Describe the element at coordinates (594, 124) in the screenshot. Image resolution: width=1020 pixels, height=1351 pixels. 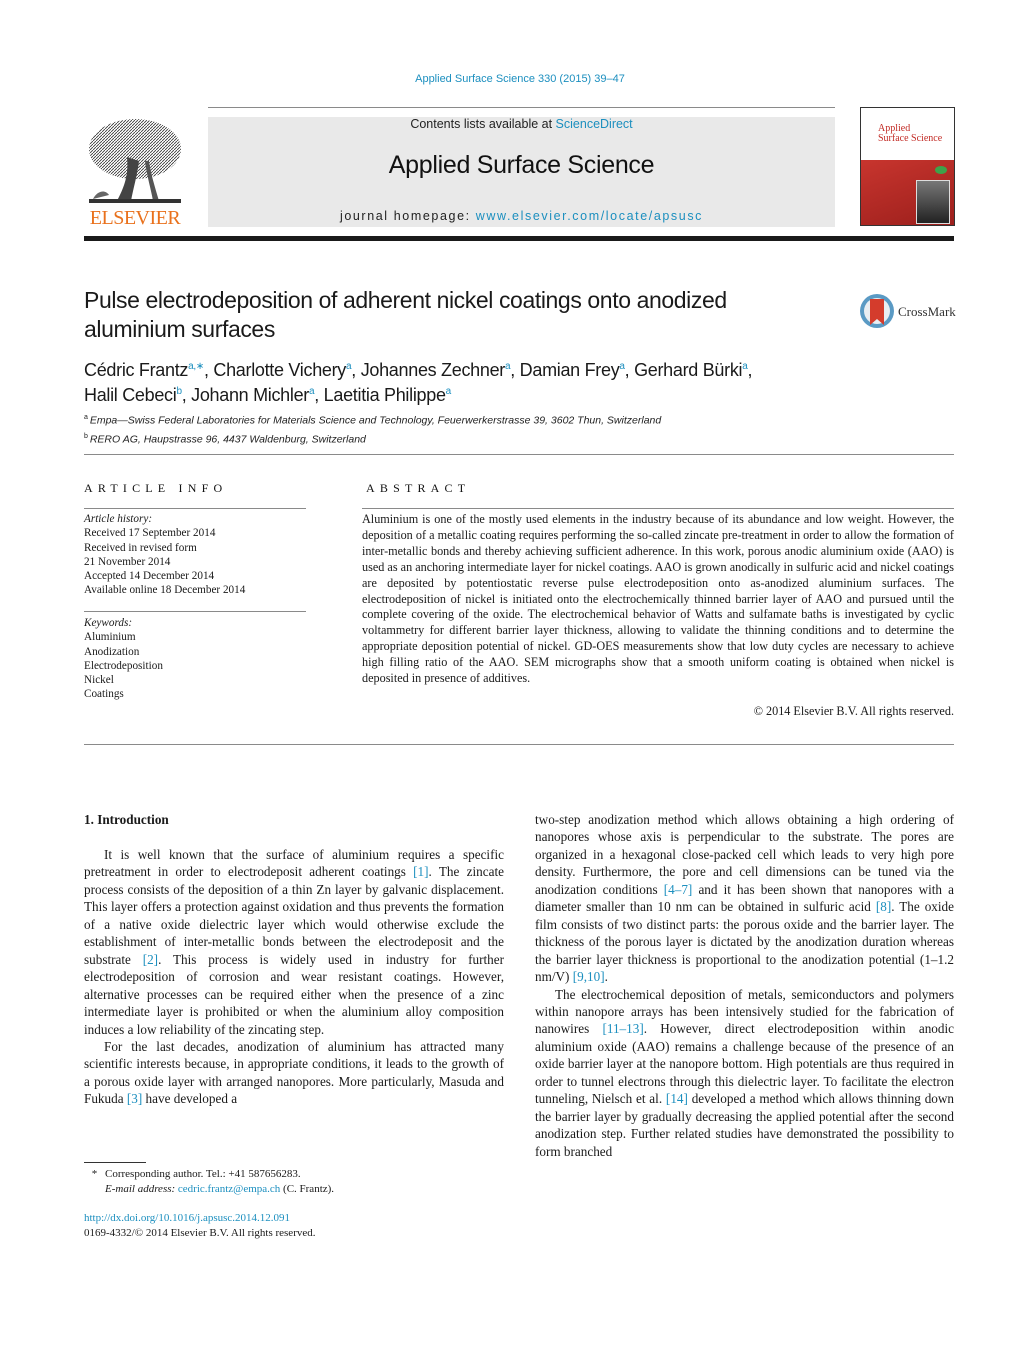
I see `sciencedirect-link: ScienceDirect` at that location.